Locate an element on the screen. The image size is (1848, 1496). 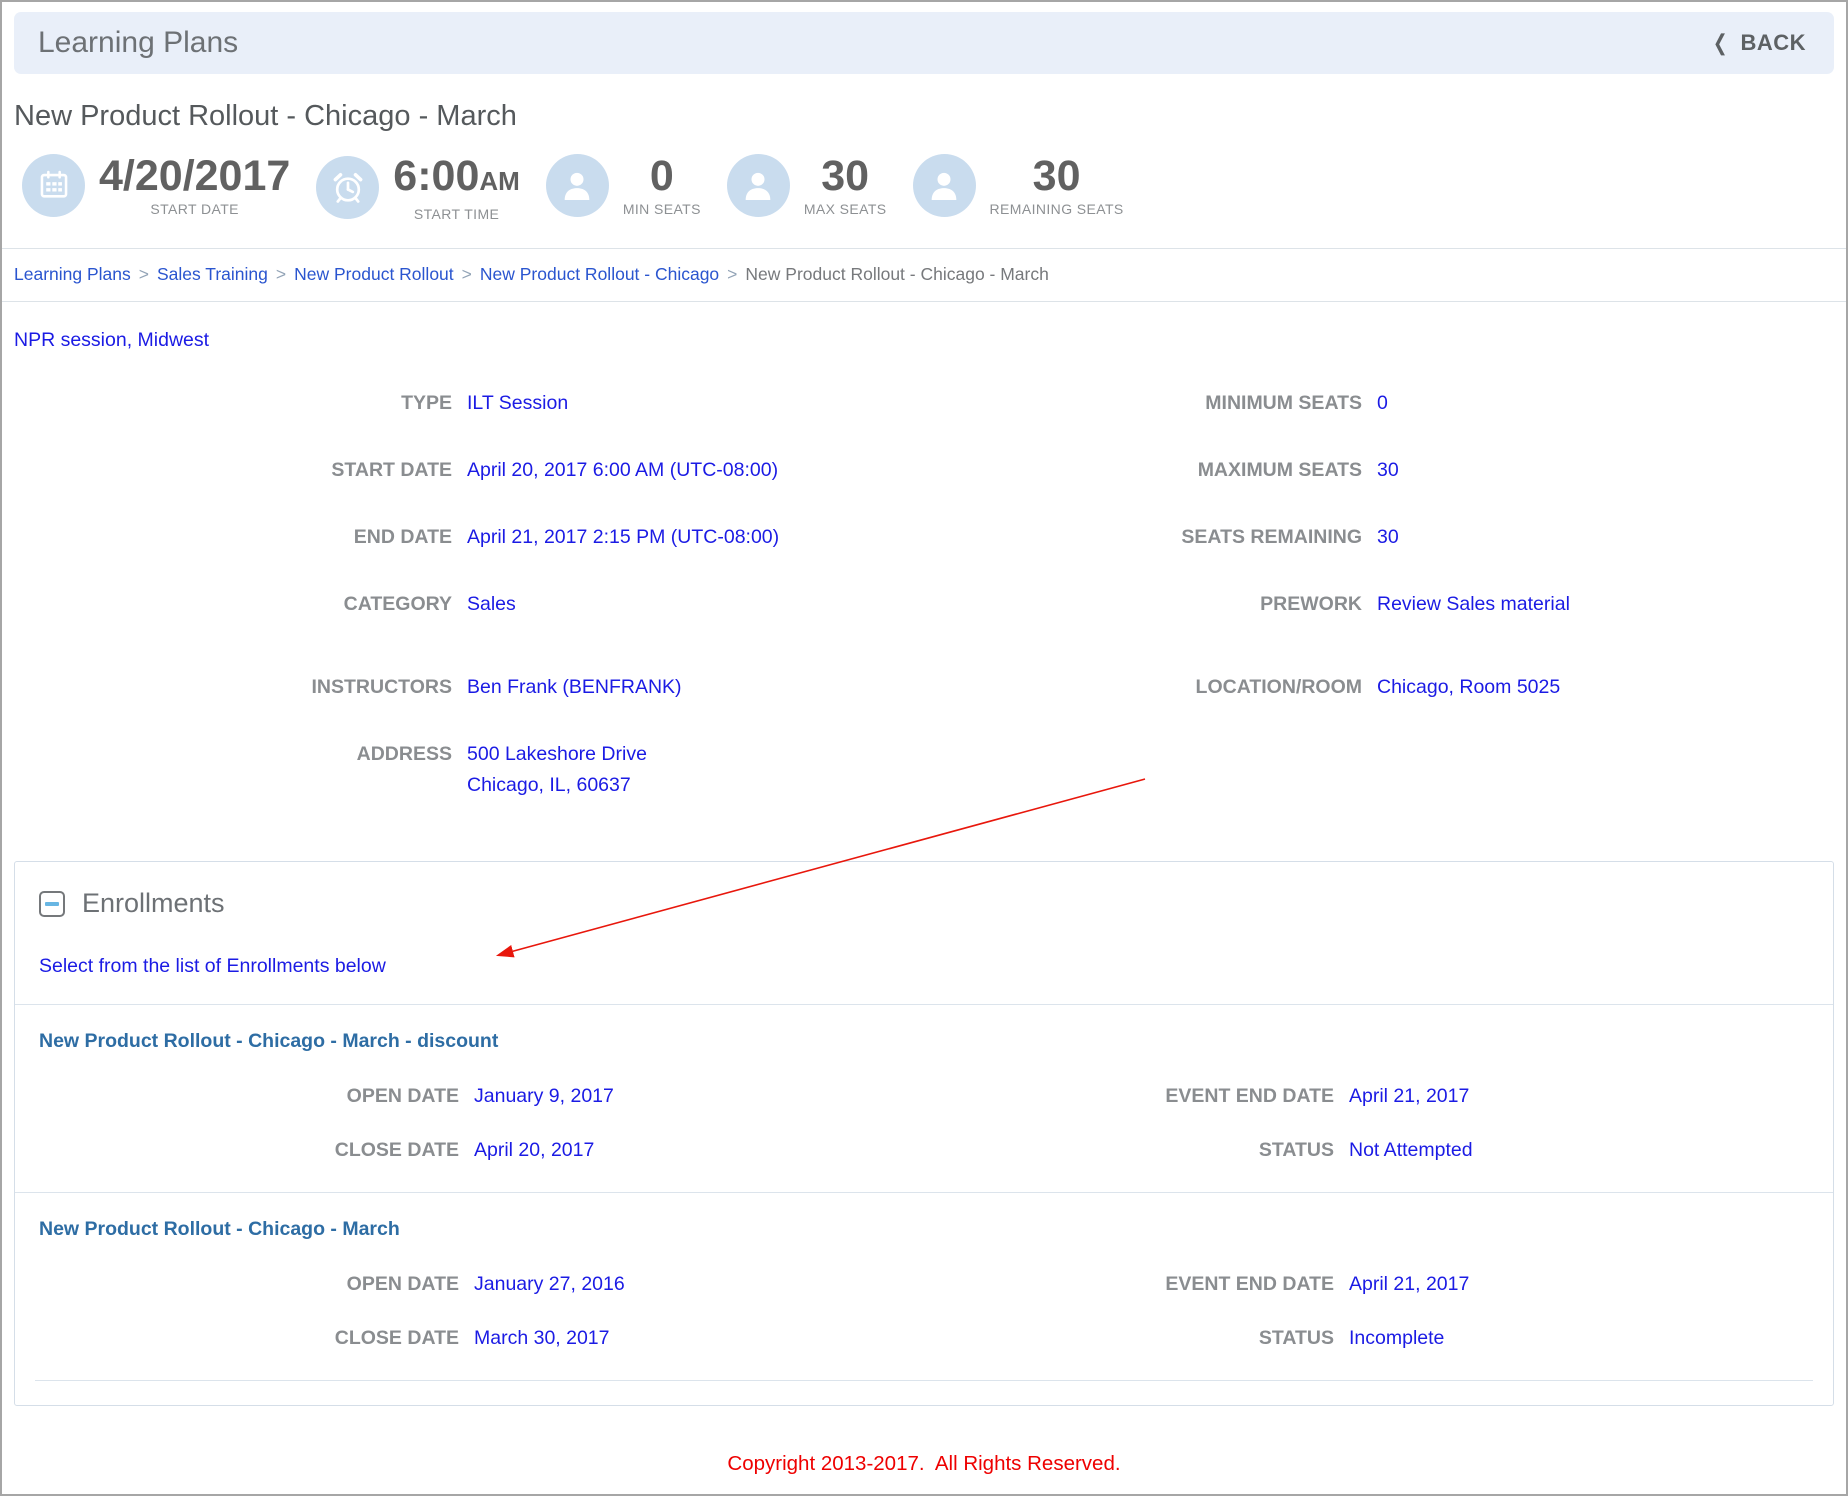
max-seats-label: MAX SEATS is located at coordinates (845, 209).